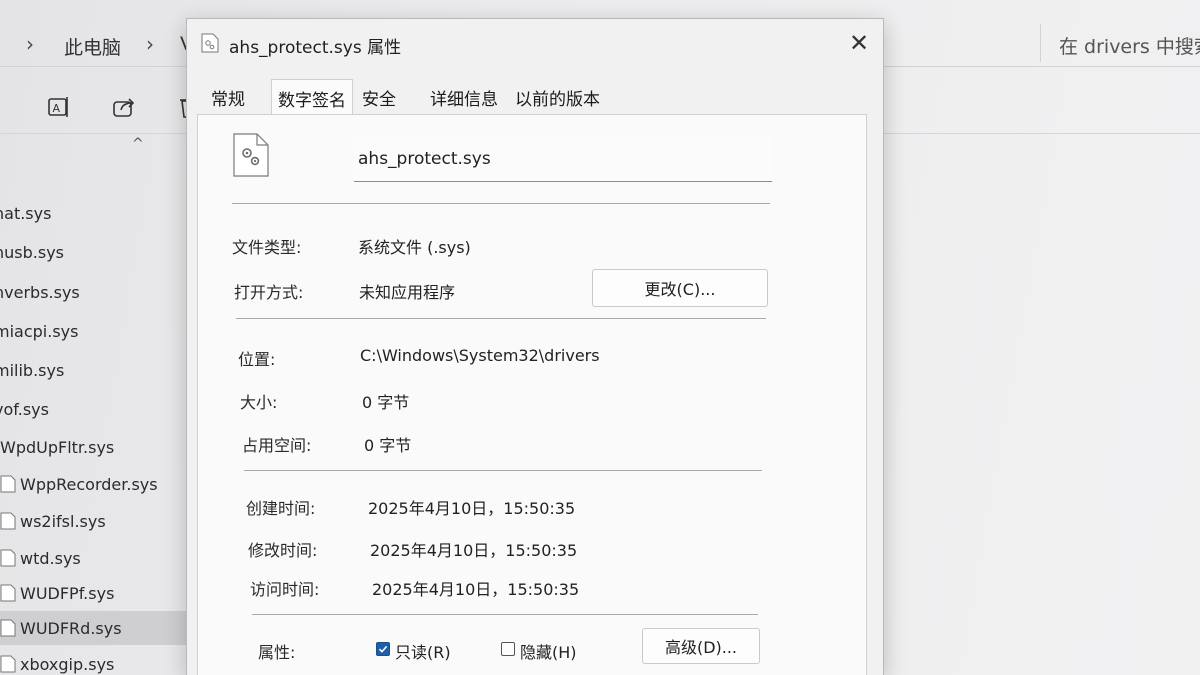 The height and width of the screenshot is (675, 1200). I want to click on hidden-label: 隐藏(H), so click(548, 651).